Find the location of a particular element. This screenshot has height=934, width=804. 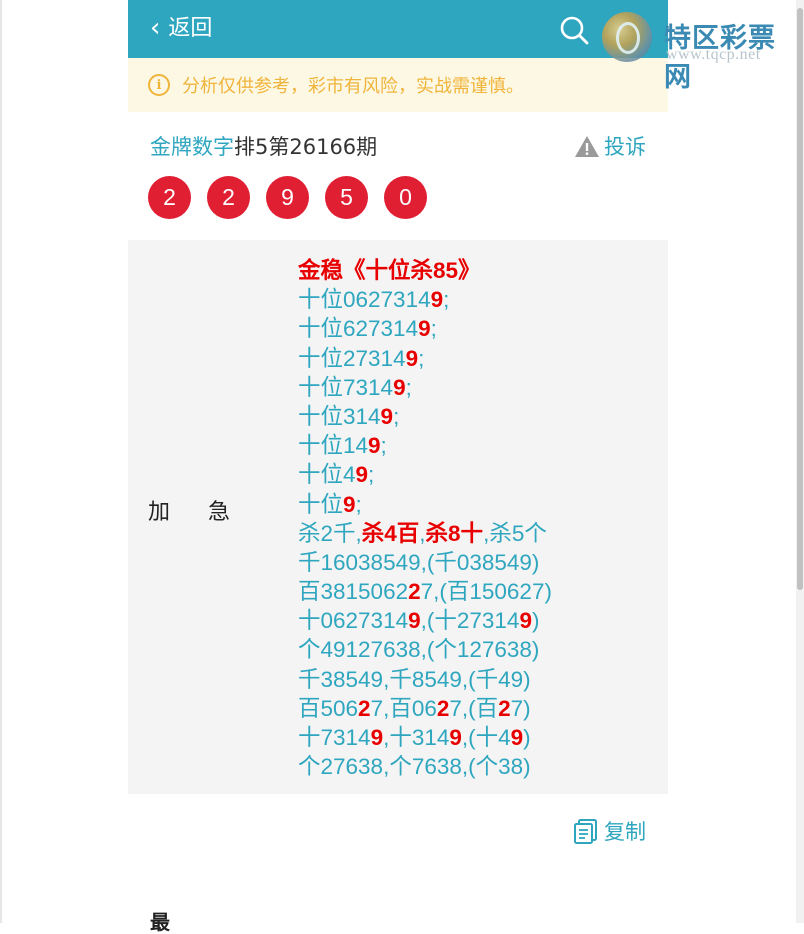

back-button: ‹ 返回 is located at coordinates (181, 28).